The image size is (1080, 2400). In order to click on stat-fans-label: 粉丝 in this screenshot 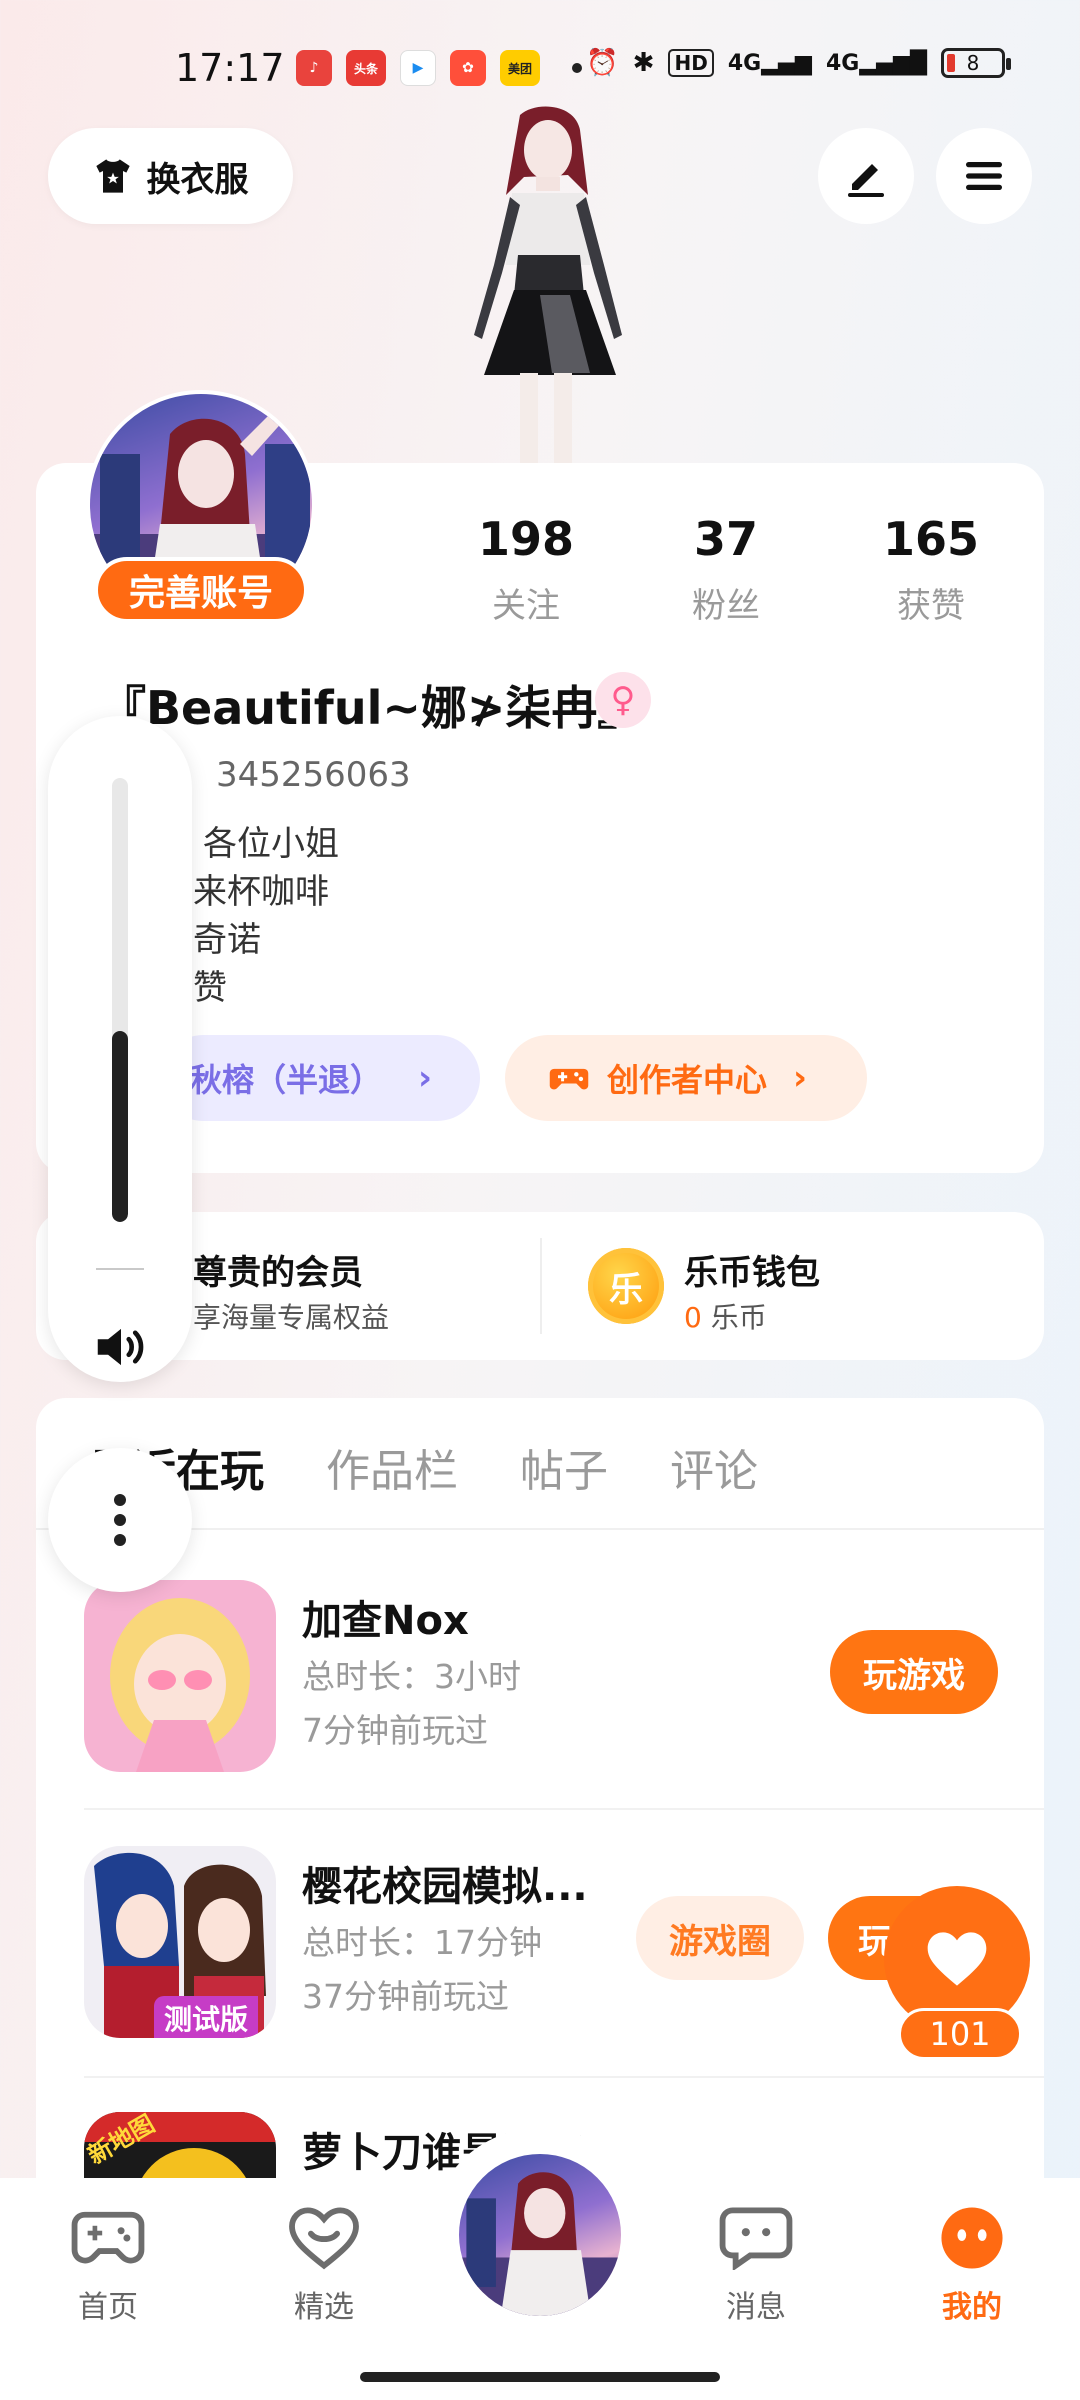, I will do `click(726, 606)`.